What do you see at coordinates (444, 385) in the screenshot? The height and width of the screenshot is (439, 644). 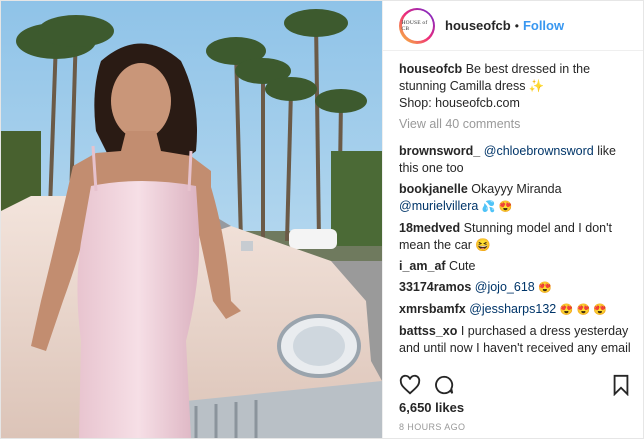 I see `comment-bubble-icon` at bounding box center [444, 385].